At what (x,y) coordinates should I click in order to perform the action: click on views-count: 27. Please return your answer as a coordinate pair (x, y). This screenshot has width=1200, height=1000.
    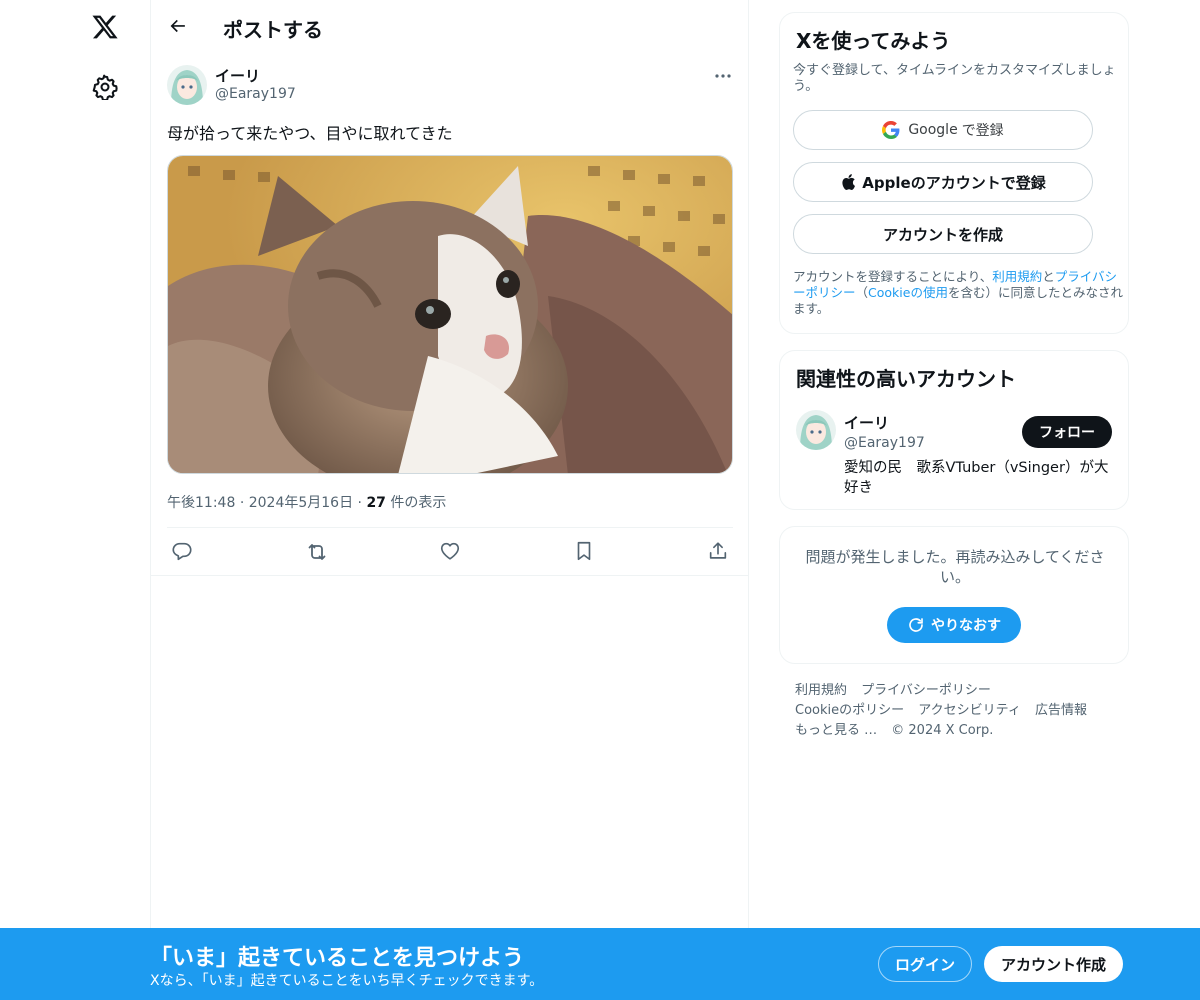
    Looking at the image, I should click on (376, 503).